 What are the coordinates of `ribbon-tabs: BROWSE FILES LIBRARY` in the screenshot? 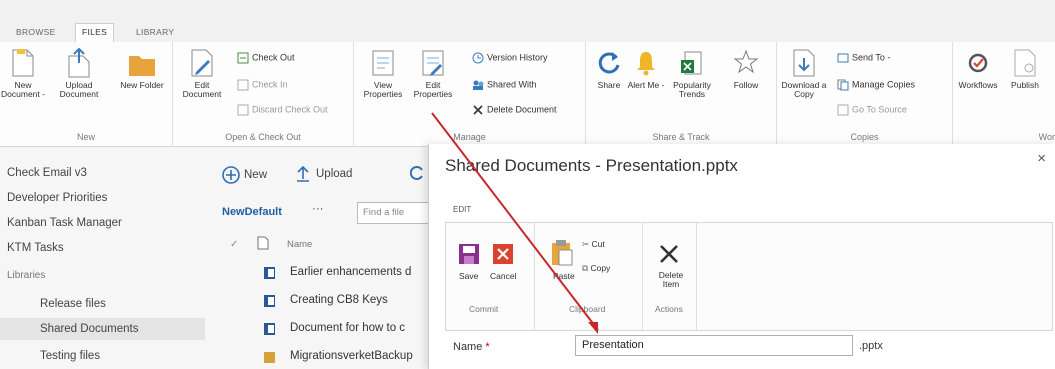 It's located at (527, 21).